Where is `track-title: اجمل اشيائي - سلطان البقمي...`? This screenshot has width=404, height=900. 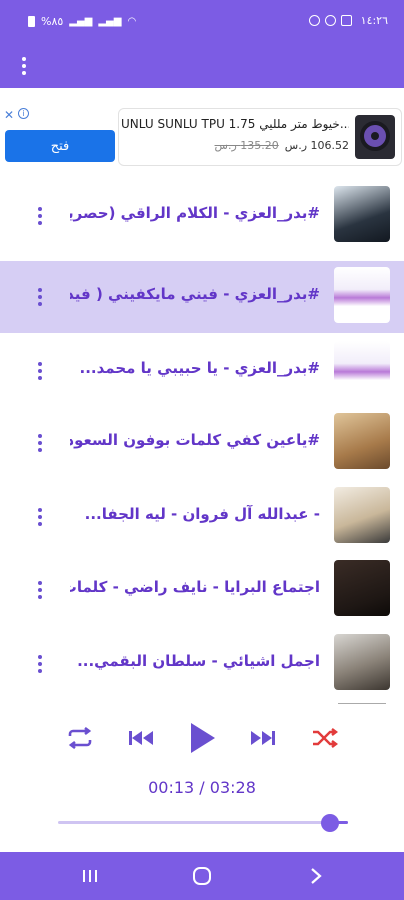
track-title: اجمل اشيائي - سلطان البقمي... is located at coordinates (198, 661).